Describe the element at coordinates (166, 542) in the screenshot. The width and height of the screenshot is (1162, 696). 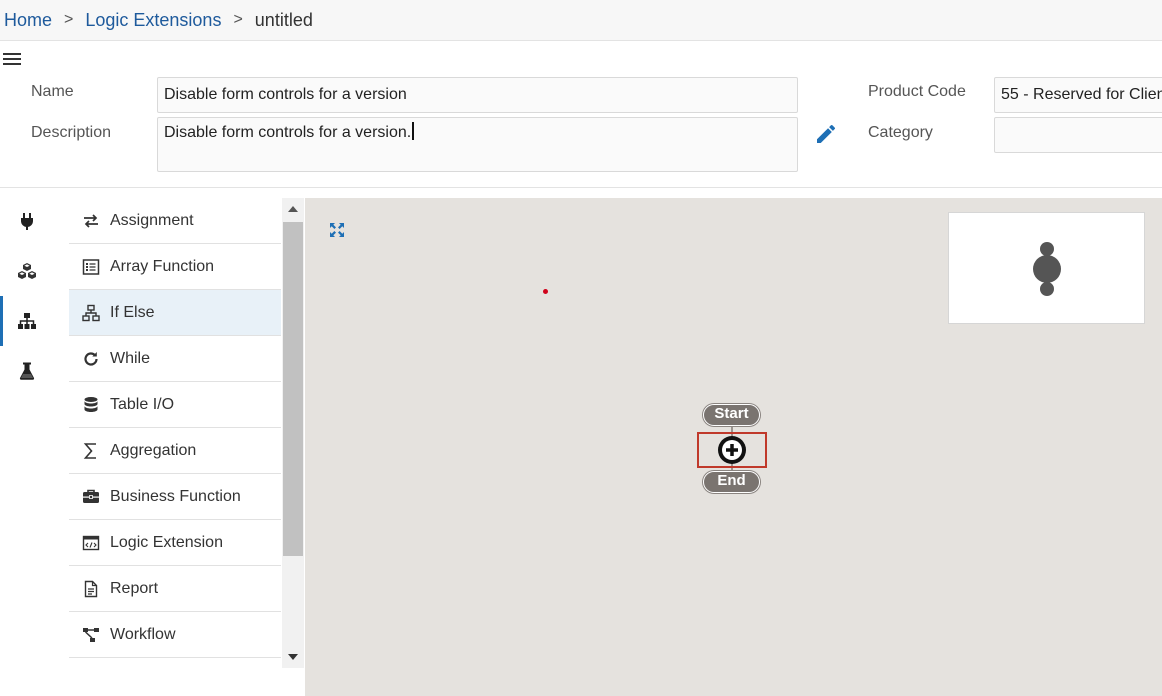
I see `palette-item-label: Logic Extension` at that location.